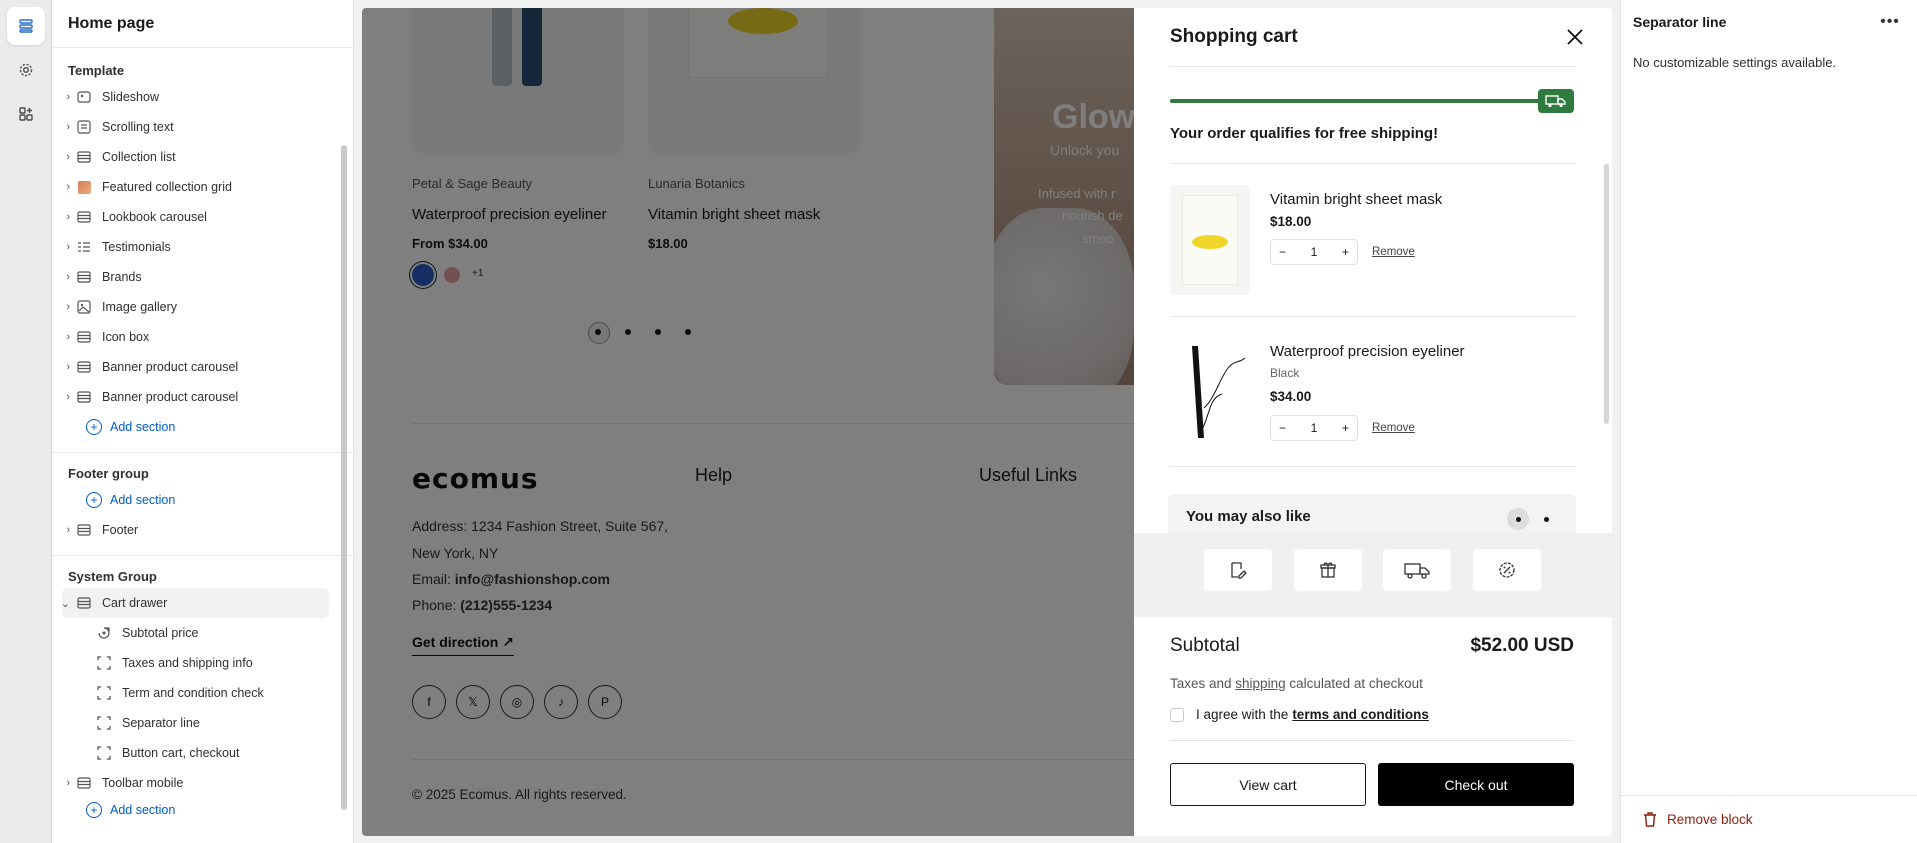 The image size is (1917, 843). I want to click on sidebar-child-item: Button cart, checkout, so click(202, 753).